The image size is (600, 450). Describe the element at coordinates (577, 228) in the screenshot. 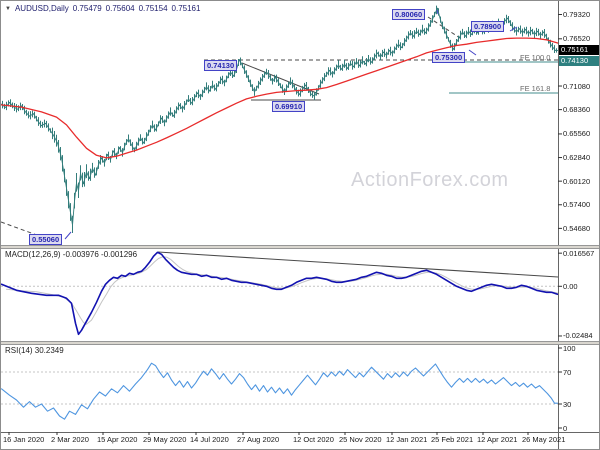

I see `price-axis-tick-label: 0.54680` at that location.